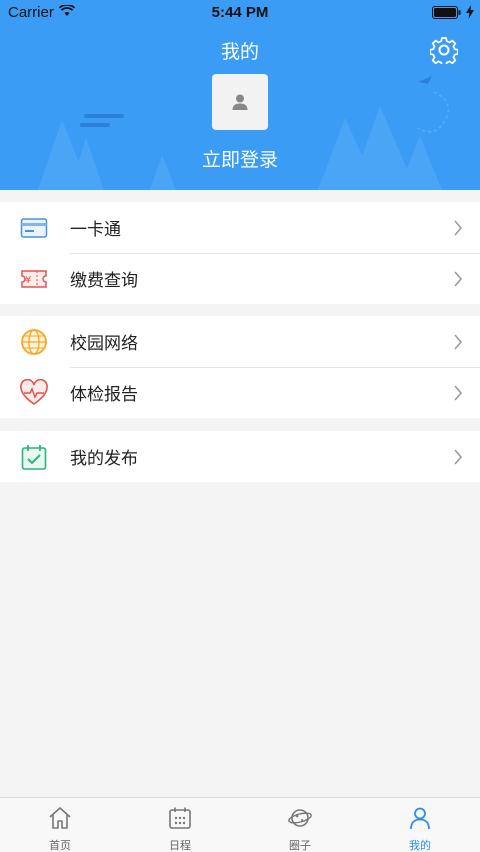 The width and height of the screenshot is (480, 852). What do you see at coordinates (240, 158) in the screenshot?
I see `login-link: 立即登录` at bounding box center [240, 158].